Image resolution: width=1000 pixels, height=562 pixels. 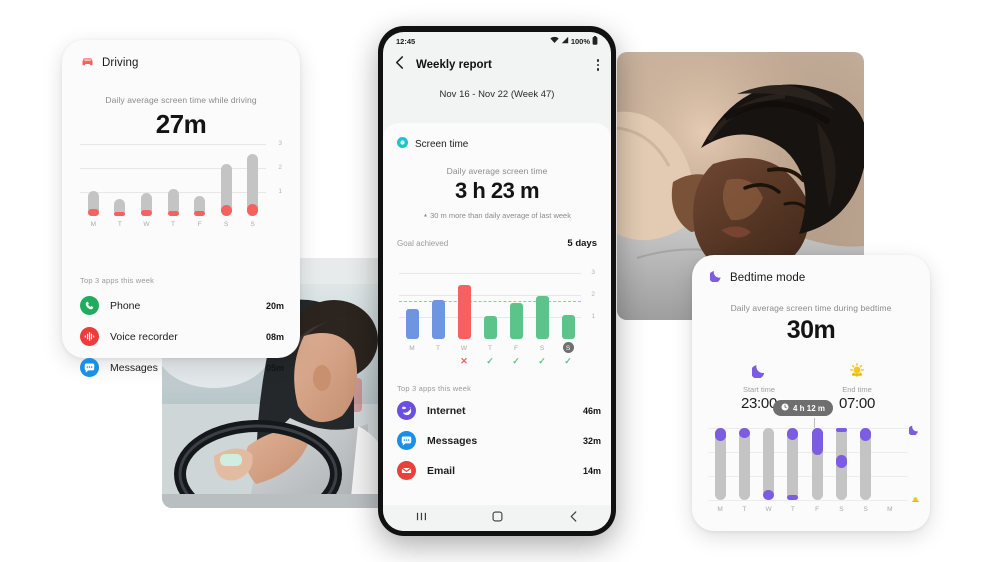 I want to click on navigation-bar, so click(x=497, y=518).